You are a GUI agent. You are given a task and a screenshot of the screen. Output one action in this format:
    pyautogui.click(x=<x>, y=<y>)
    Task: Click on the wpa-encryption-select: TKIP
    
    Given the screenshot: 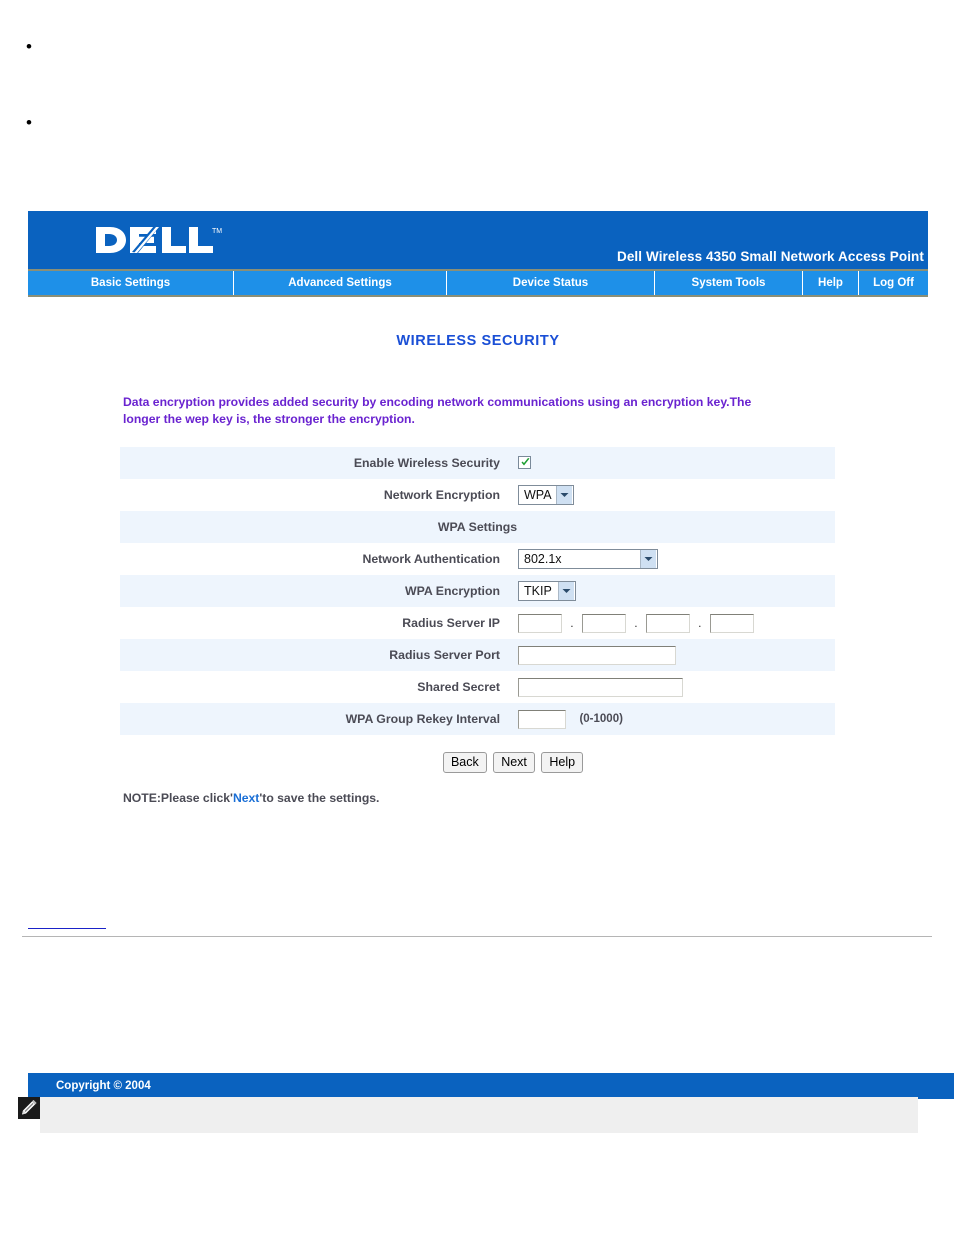 What is the action you would take?
    pyautogui.click(x=547, y=591)
    